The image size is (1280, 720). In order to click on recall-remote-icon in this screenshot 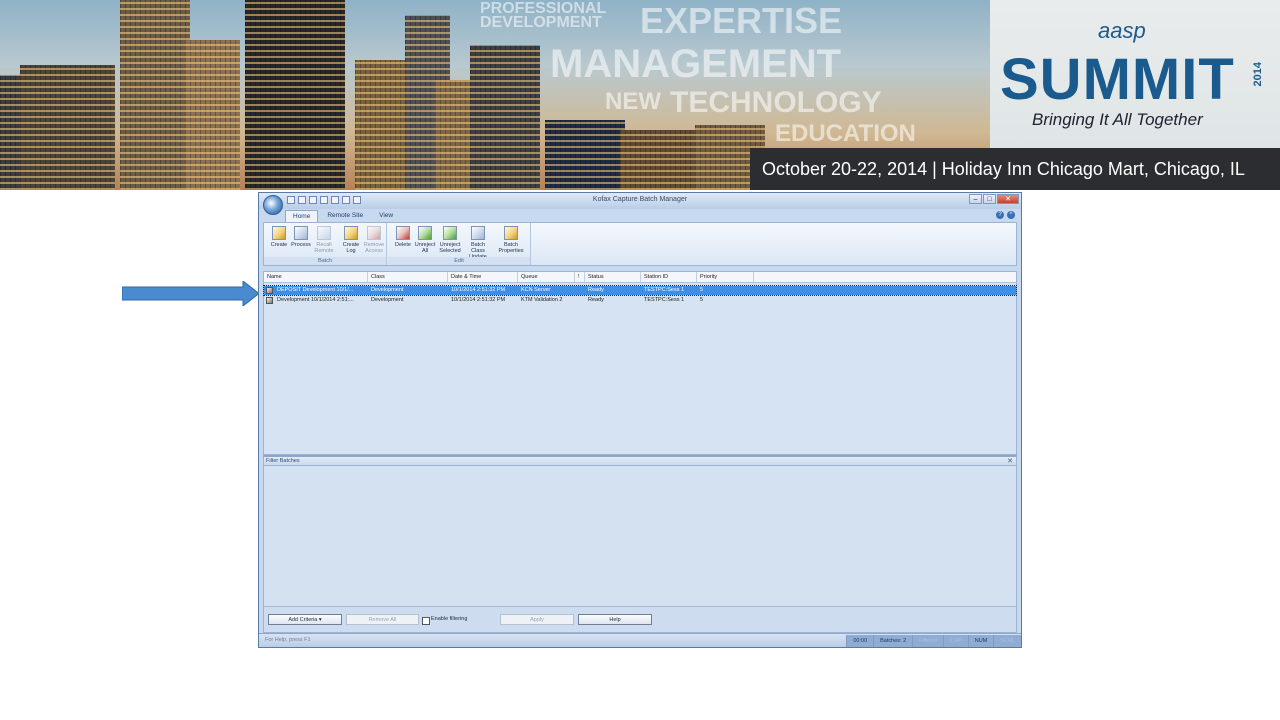, I will do `click(324, 233)`.